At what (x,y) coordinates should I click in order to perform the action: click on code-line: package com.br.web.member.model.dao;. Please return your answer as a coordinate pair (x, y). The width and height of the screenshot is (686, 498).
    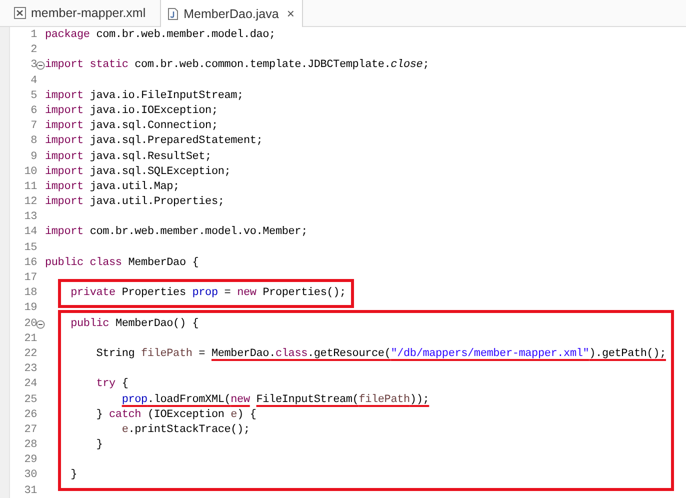
    Looking at the image, I should click on (160, 35).